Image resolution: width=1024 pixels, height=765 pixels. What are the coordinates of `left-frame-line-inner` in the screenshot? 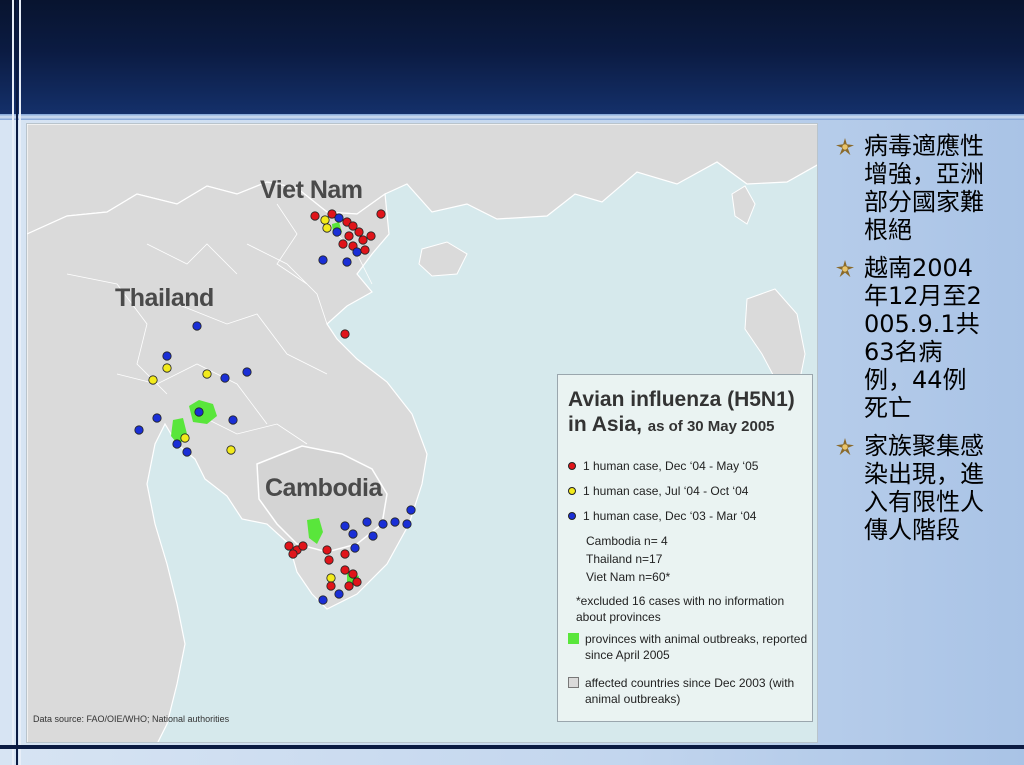 It's located at (20, 382).